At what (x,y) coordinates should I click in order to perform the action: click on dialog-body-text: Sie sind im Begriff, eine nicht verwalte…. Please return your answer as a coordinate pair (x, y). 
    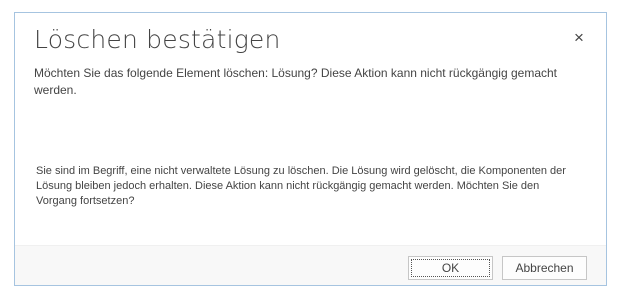
    Looking at the image, I should click on (301, 186).